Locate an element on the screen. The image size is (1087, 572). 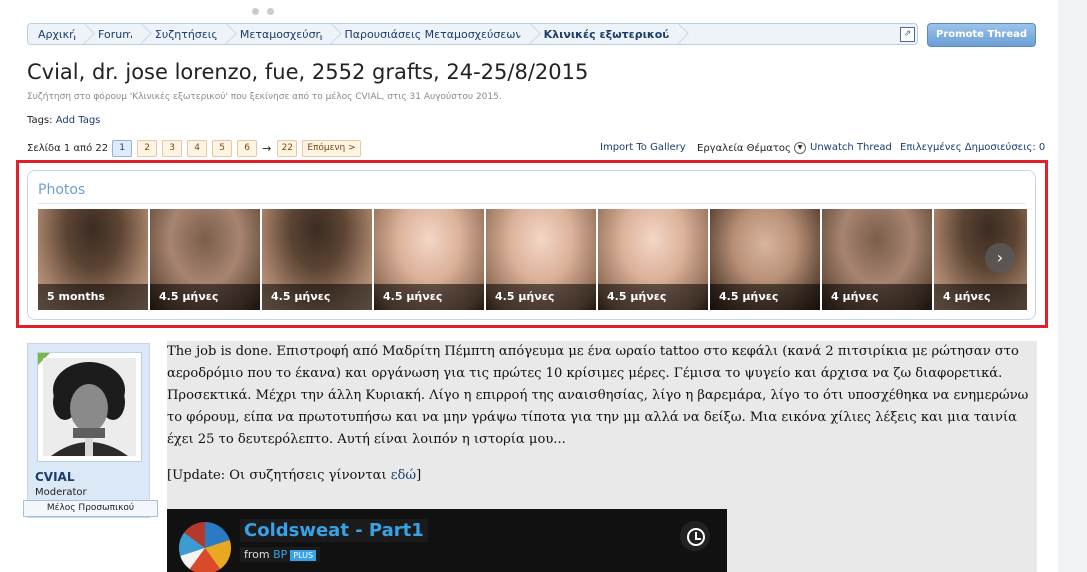
page-1-button: 1 is located at coordinates (122, 148).